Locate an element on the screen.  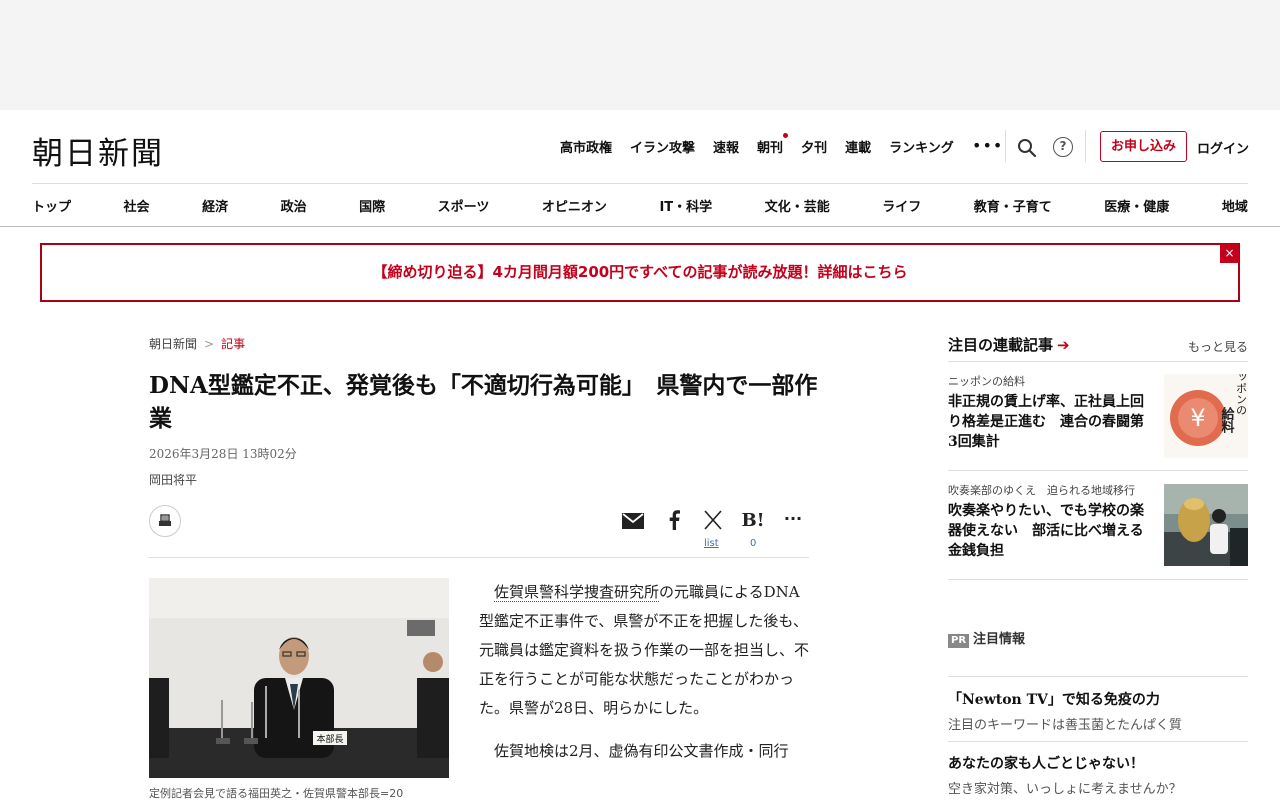
breadcrumb-home: 朝日新聞 is located at coordinates (173, 344).